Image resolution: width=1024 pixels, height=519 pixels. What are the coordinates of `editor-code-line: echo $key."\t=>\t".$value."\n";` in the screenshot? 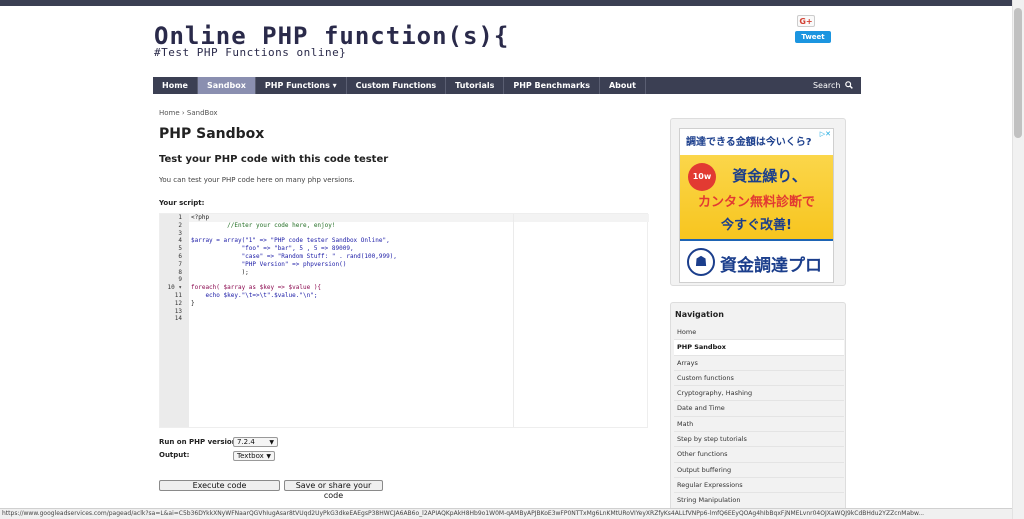 It's located at (254, 295).